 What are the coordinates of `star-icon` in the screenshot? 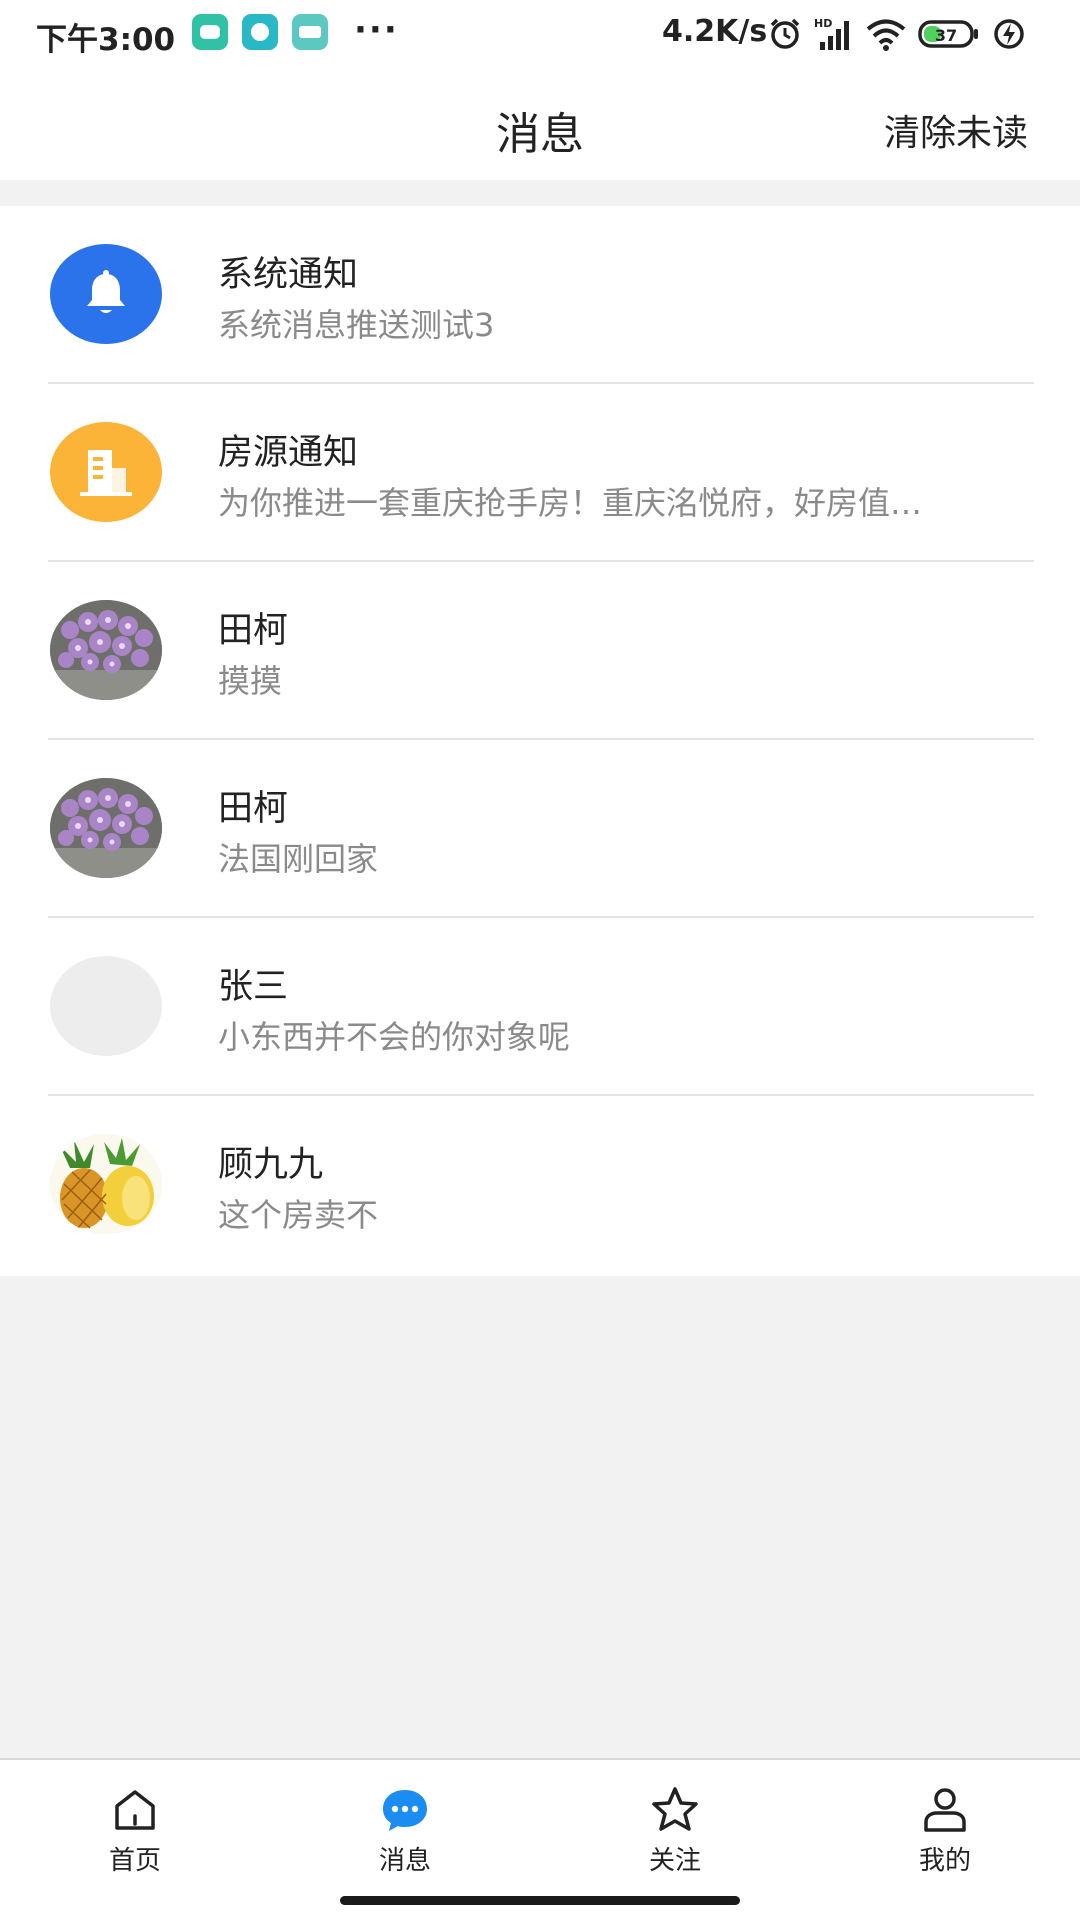 It's located at (675, 1809).